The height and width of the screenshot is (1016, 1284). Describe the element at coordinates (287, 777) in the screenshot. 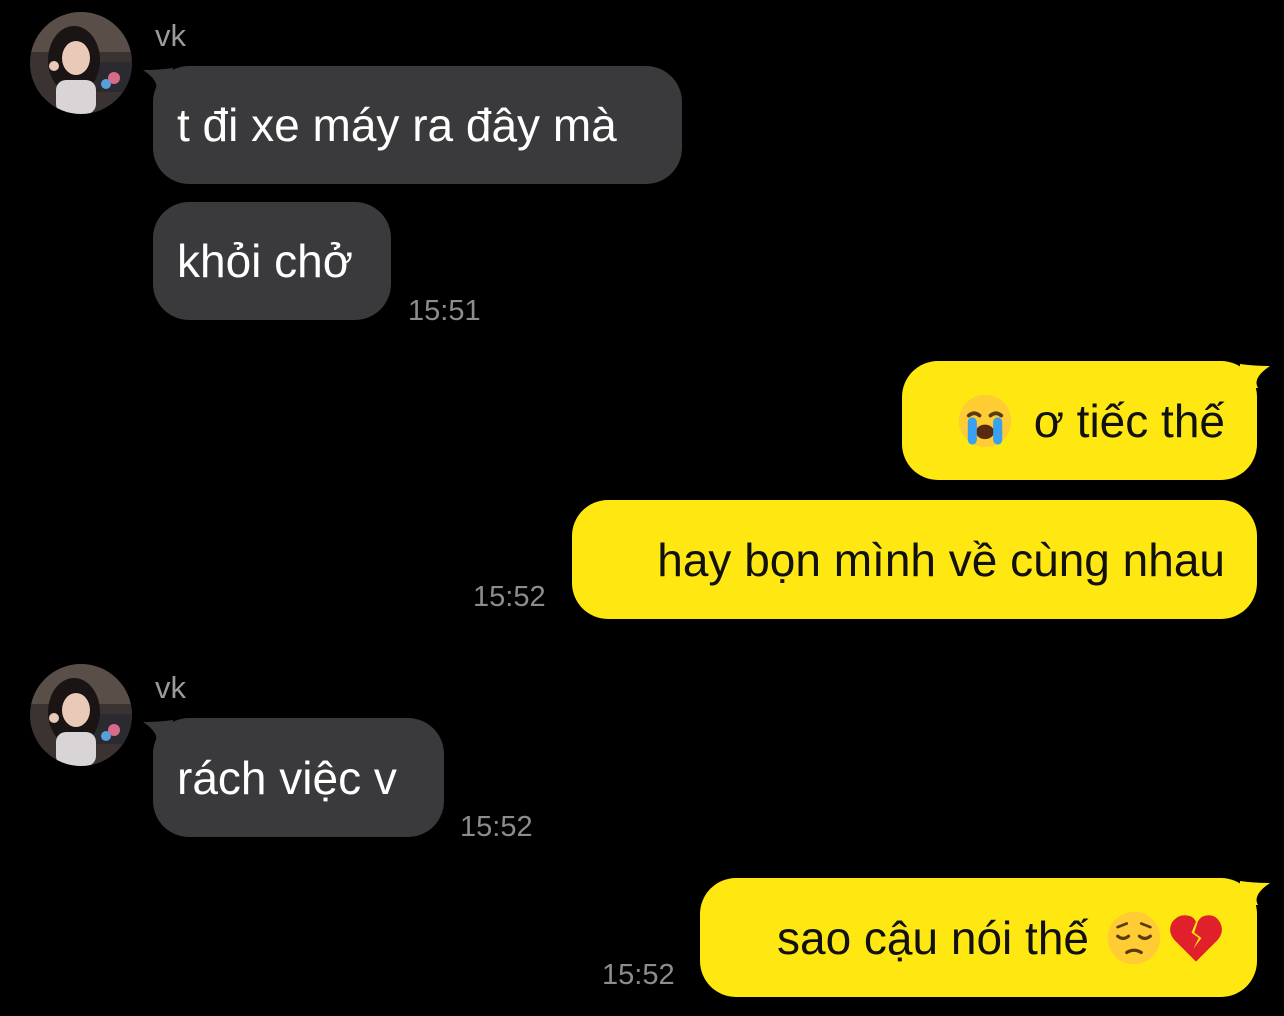

I see `message-text: rách việc v` at that location.